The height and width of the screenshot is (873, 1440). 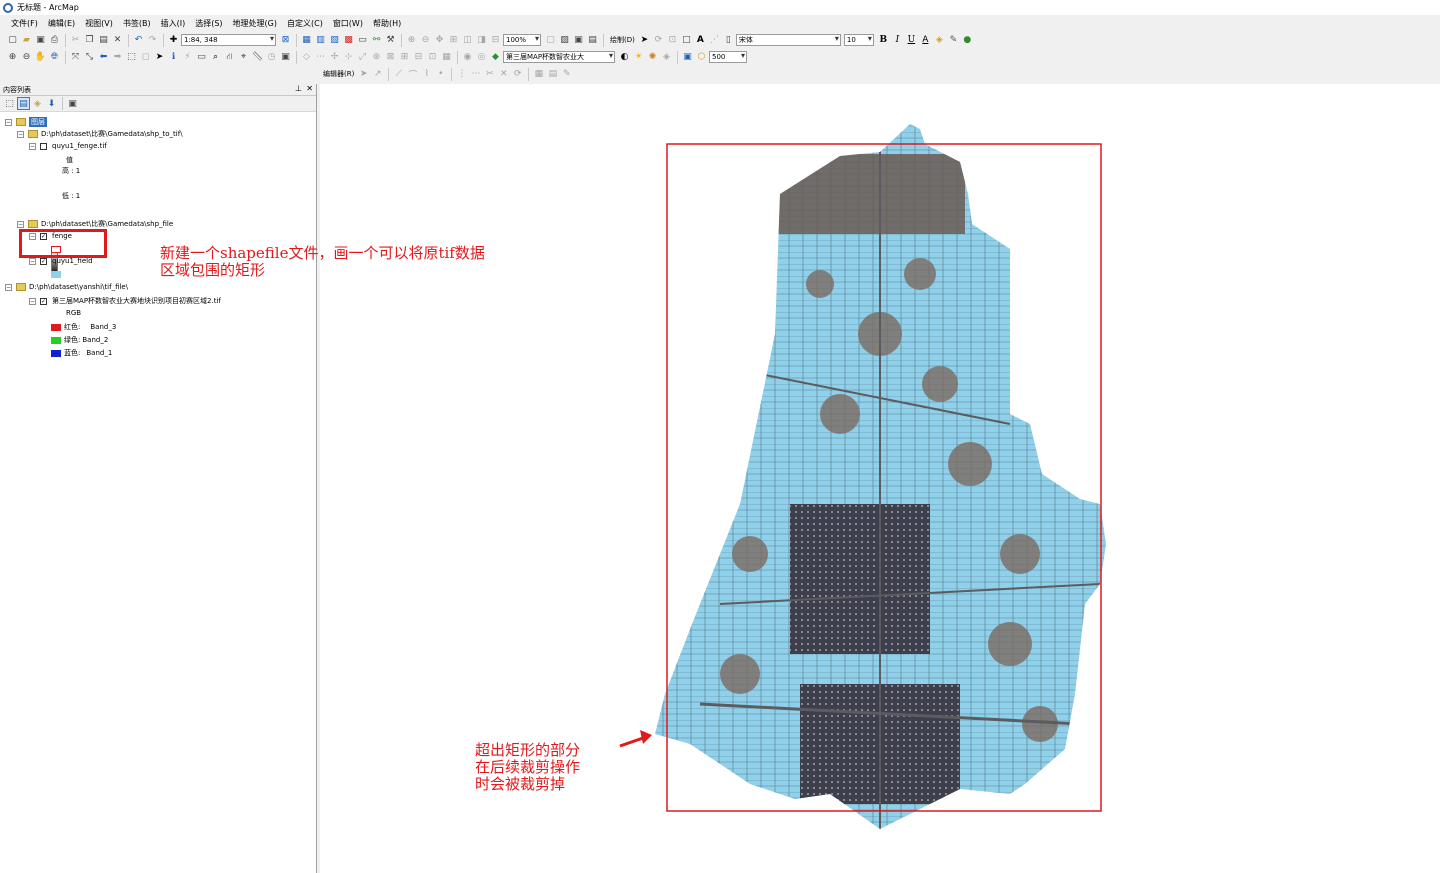 What do you see at coordinates (592, 40) in the screenshot?
I see `data-driven-pages-icon: ▤` at bounding box center [592, 40].